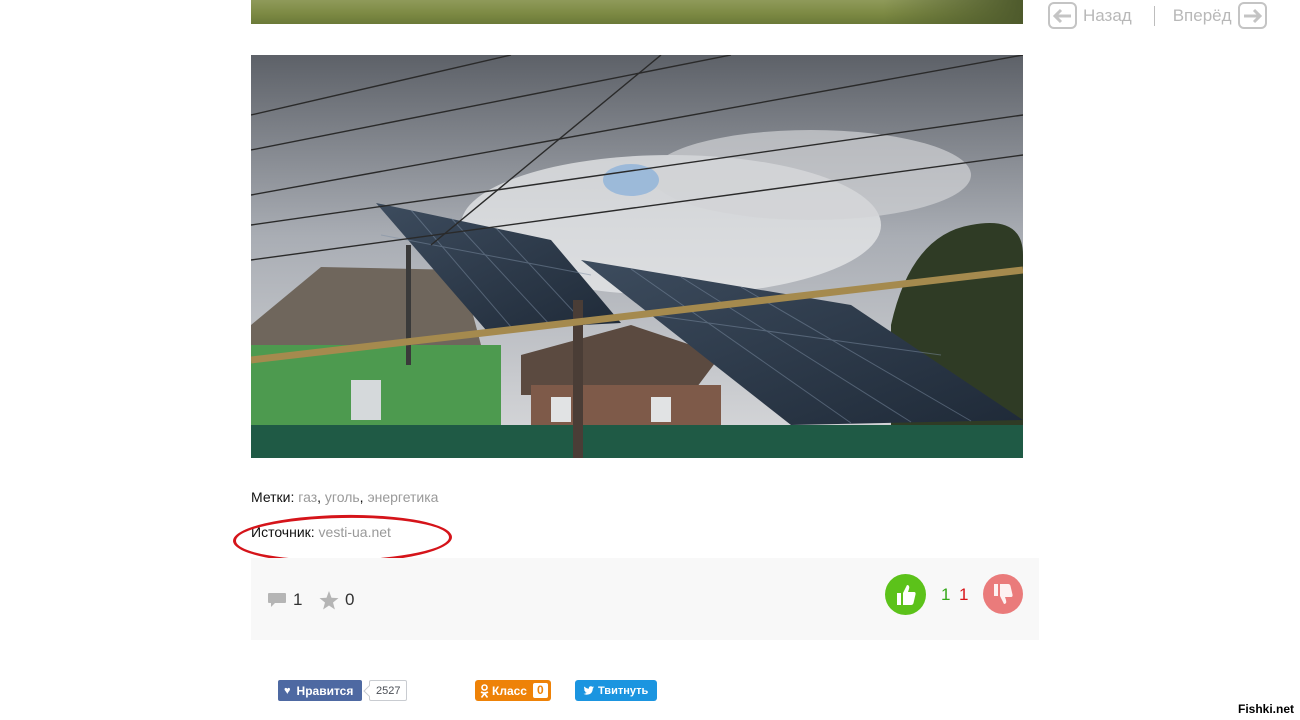 This screenshot has height=720, width=1300. I want to click on twitter-tweet-label: Твитнуть, so click(623, 690).